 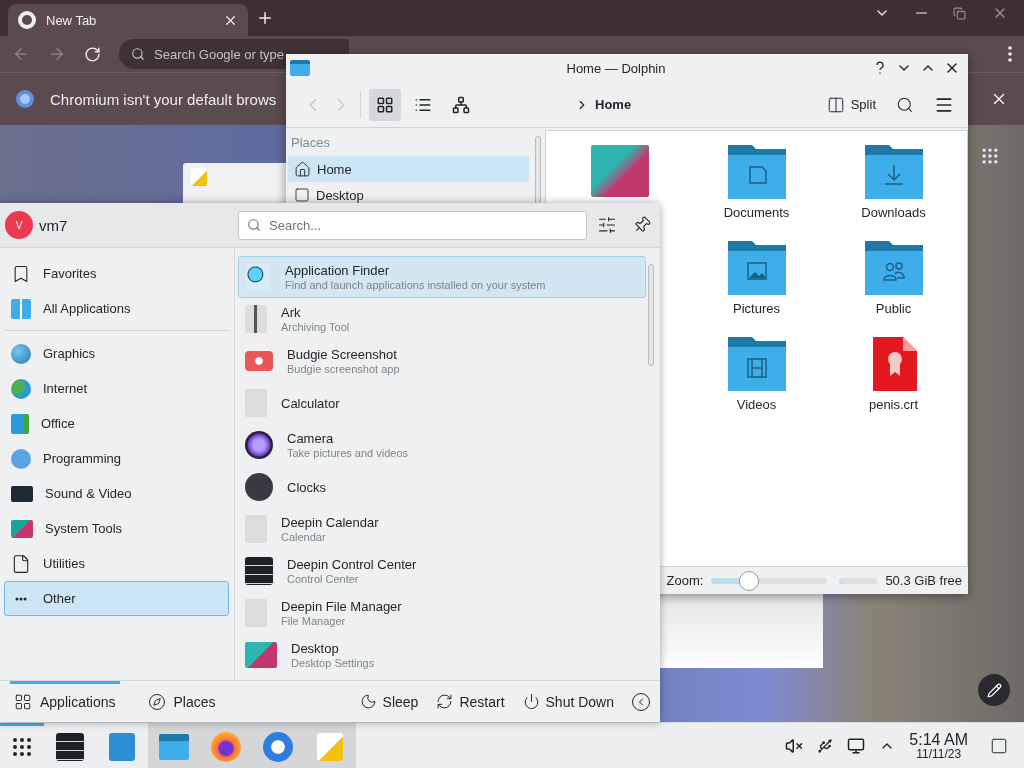 I want to click on wallpaper-icon, so click(x=261, y=655).